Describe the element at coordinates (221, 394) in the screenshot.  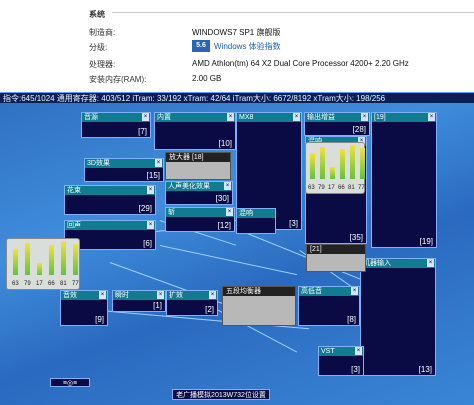
I see `settings-button: 老广播模拟2013W732位设置` at that location.